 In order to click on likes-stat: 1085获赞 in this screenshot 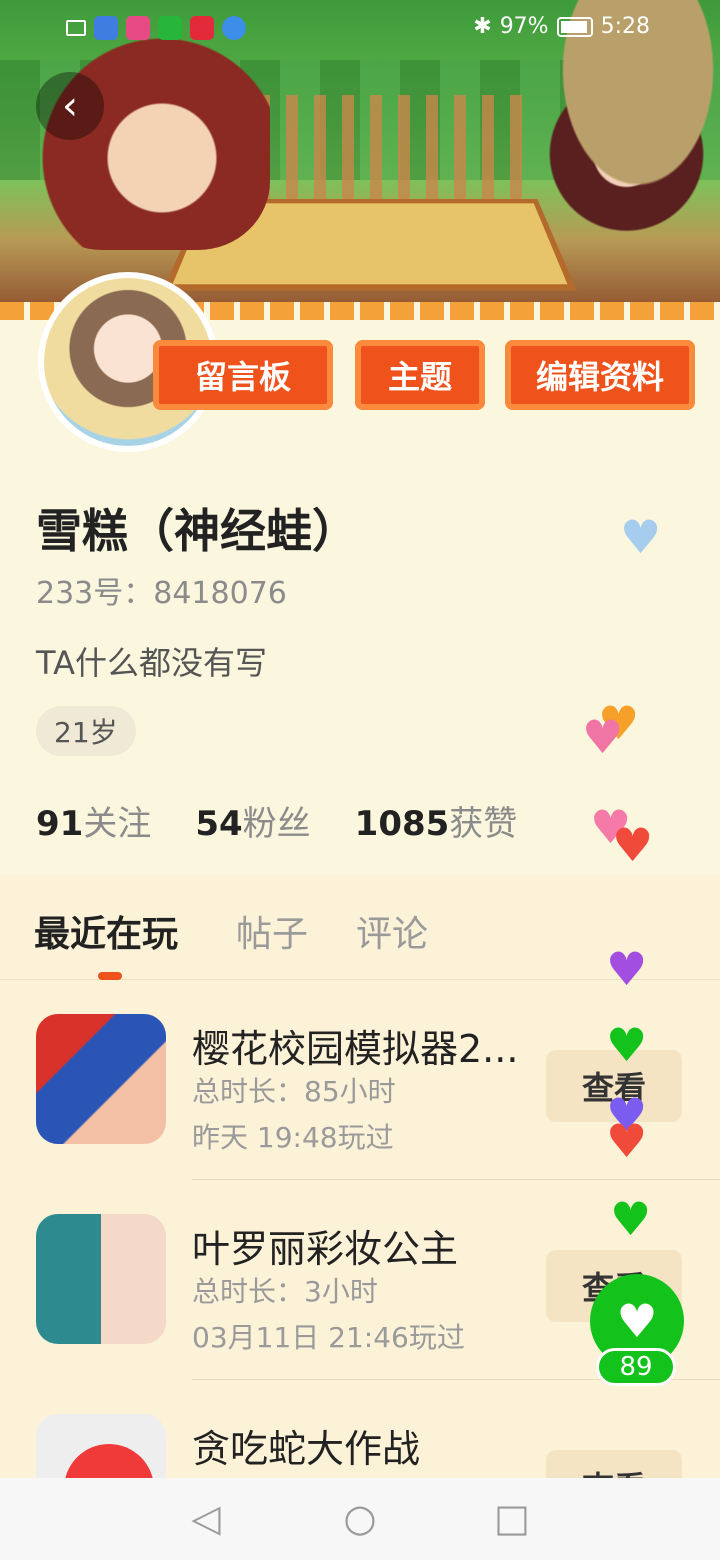, I will do `click(436, 820)`.